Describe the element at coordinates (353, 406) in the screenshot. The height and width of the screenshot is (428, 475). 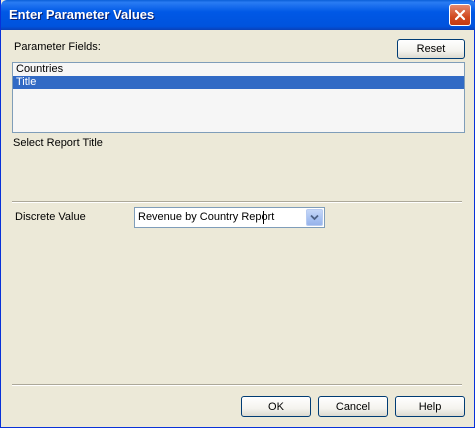
I see `cancel-button: Cancel` at that location.